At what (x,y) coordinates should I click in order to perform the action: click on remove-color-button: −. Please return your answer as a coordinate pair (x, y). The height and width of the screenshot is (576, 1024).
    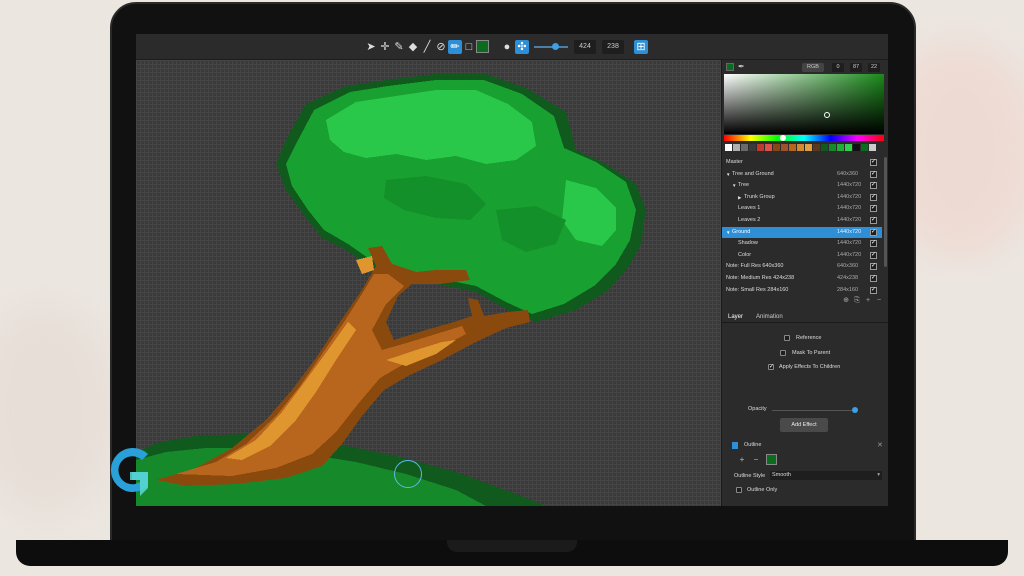
    Looking at the image, I should click on (756, 460).